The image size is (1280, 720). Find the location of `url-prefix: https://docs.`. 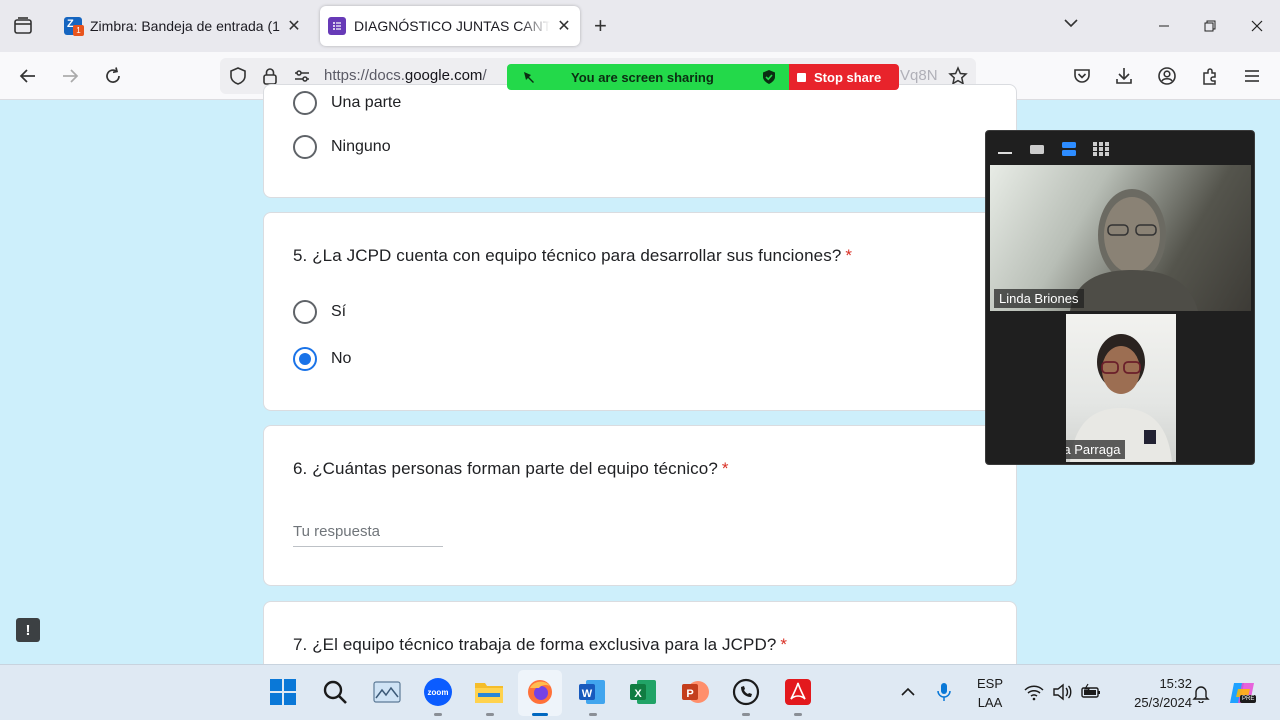

url-prefix: https://docs. is located at coordinates (364, 75).